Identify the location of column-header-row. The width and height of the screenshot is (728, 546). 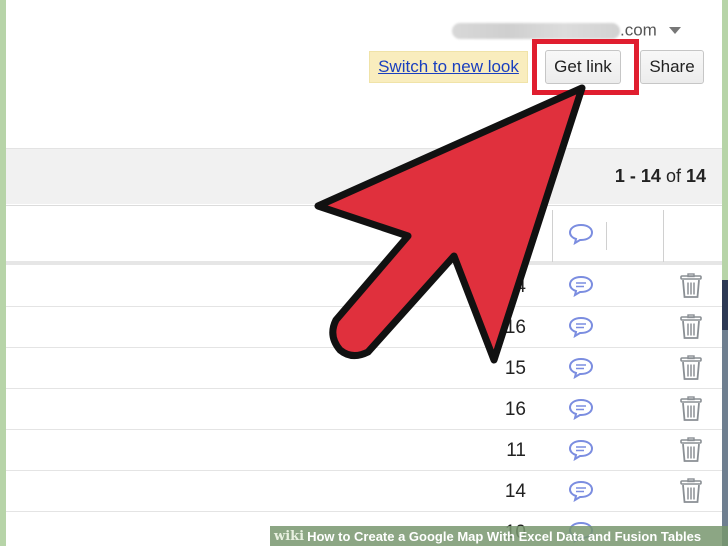
(364, 235).